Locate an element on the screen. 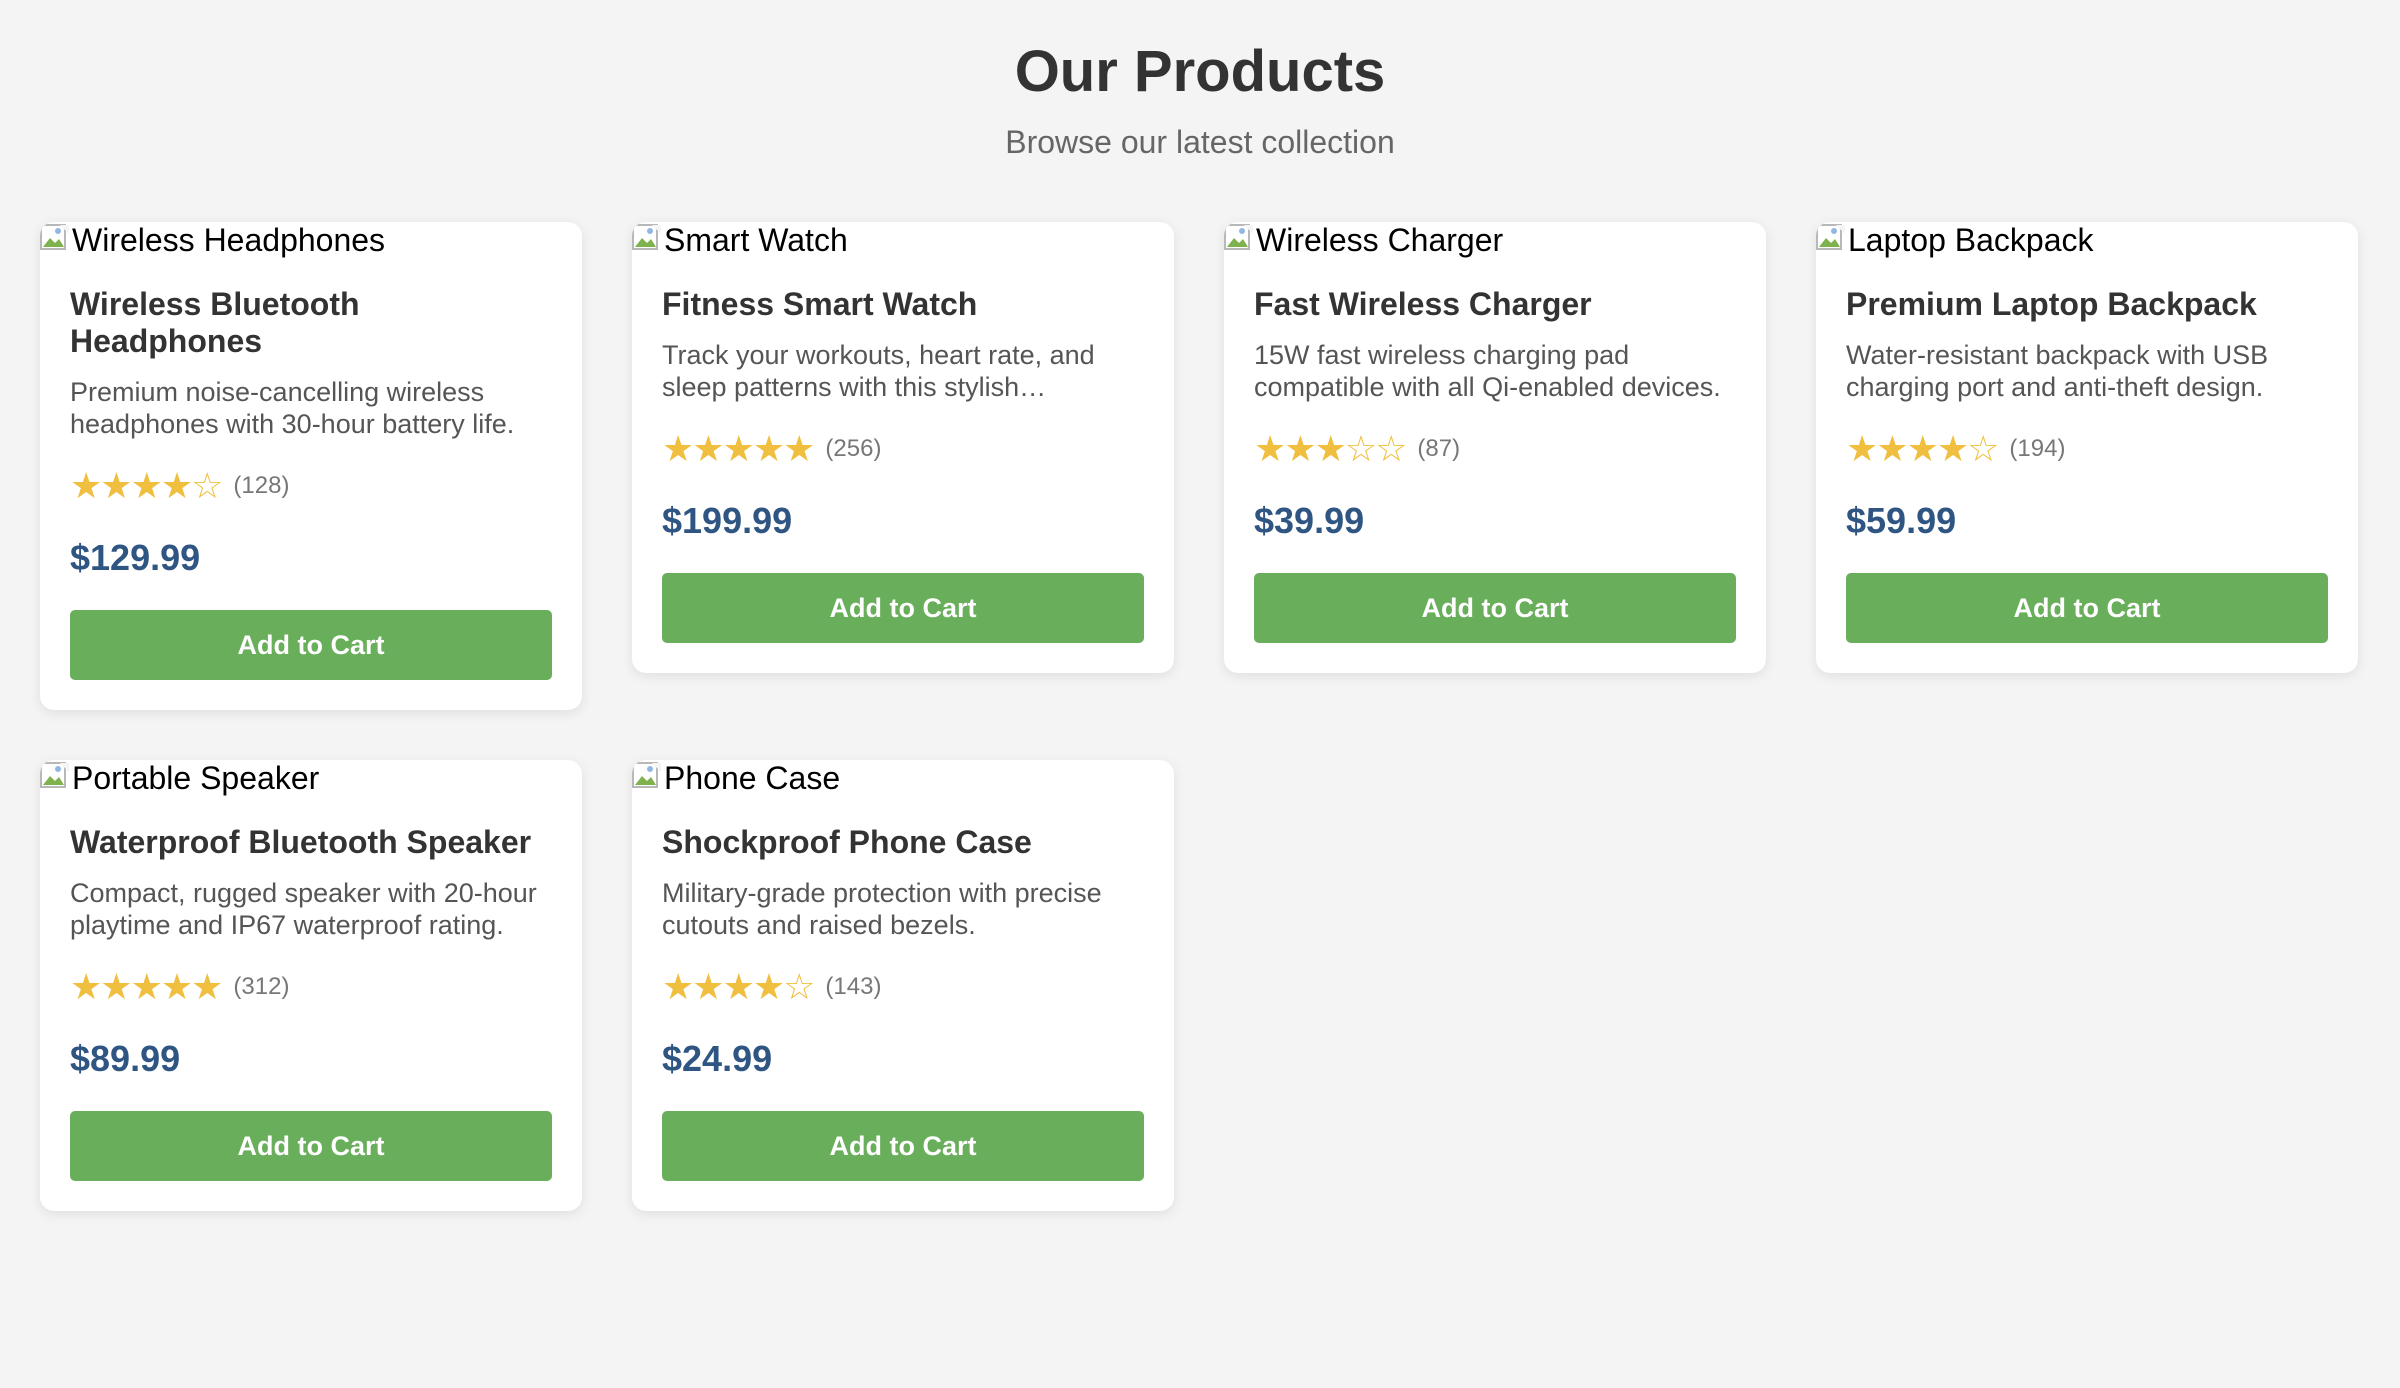  rating: ★★★☆☆ (87) is located at coordinates (1495, 449).